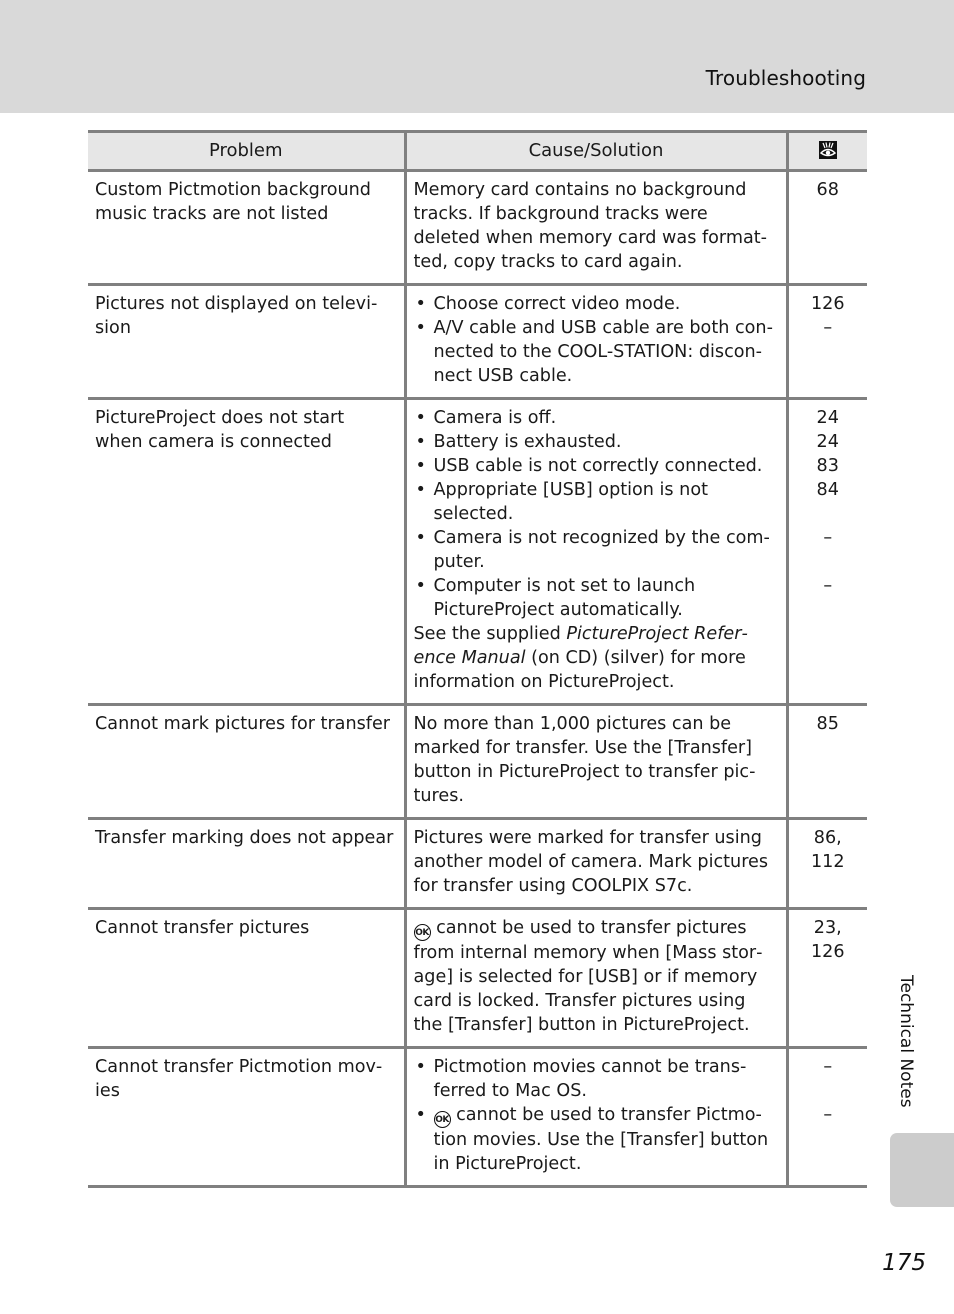 The width and height of the screenshot is (954, 1314). I want to click on reference-cell: 68, so click(826, 228).